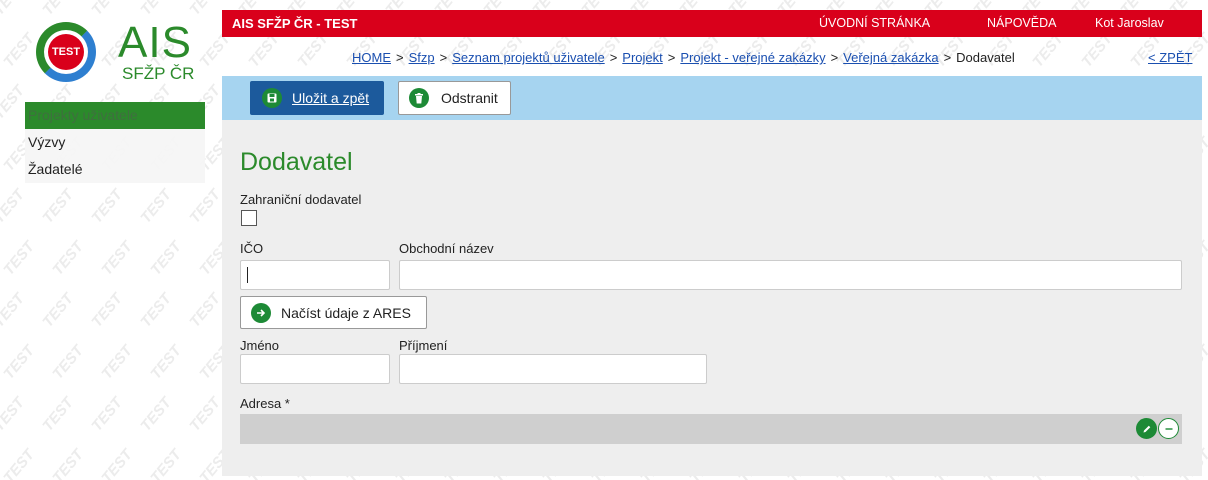 The image size is (1208, 480). I want to click on save-and-back-label: Uložit a zpět, so click(331, 98).